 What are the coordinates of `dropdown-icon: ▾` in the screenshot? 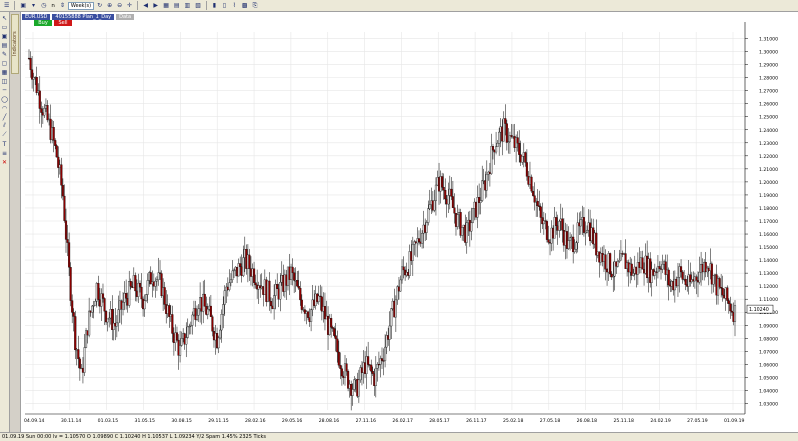 It's located at (33, 6).